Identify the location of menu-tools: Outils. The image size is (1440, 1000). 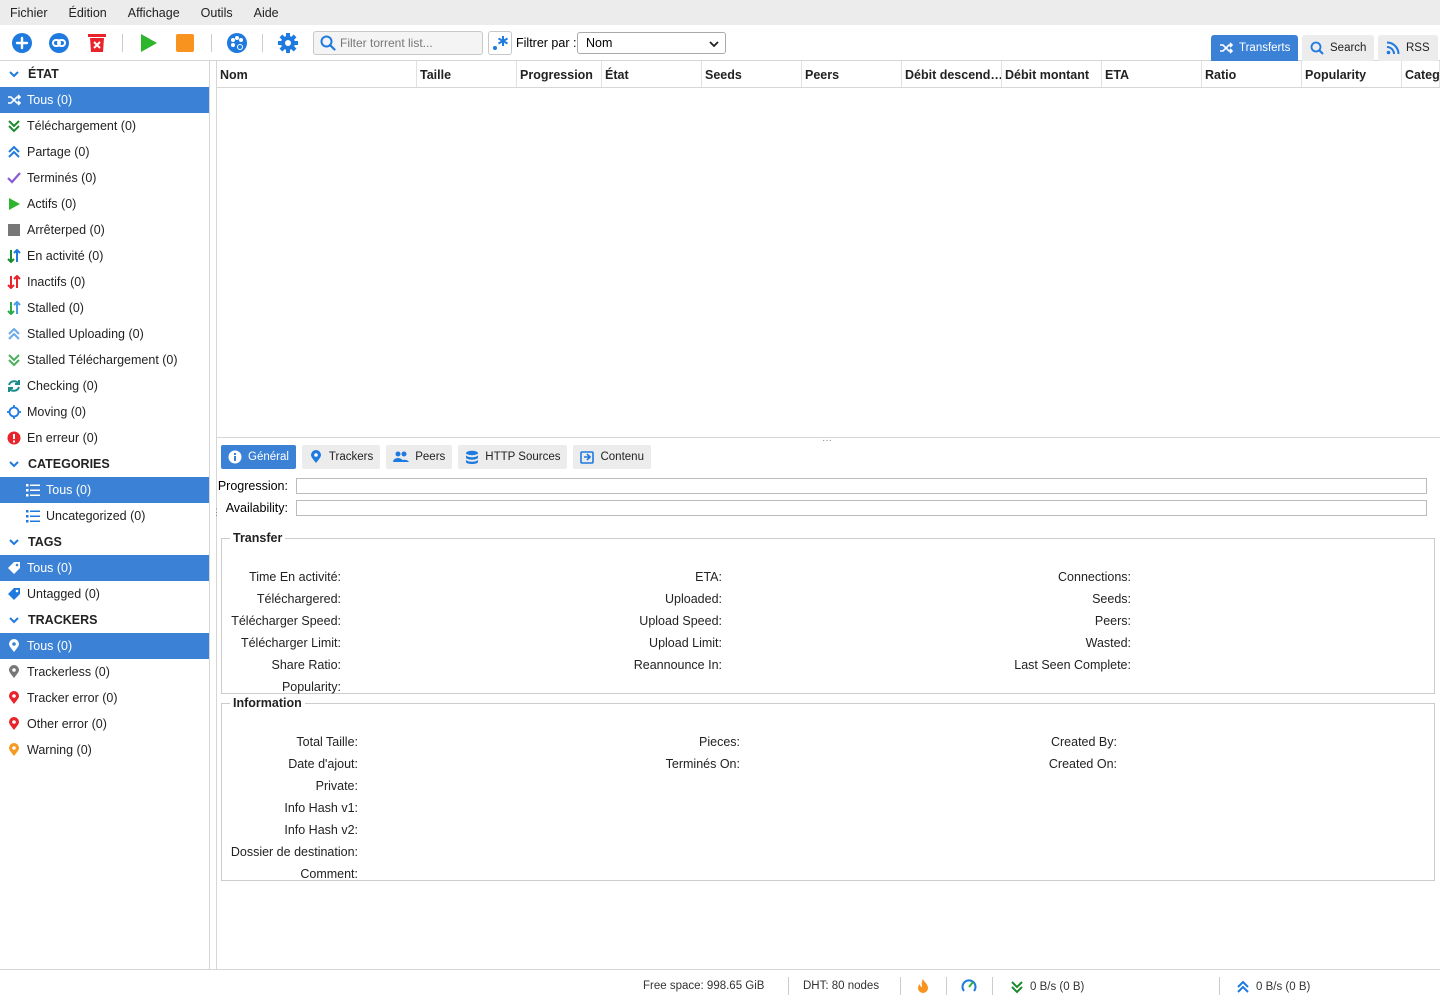
(217, 13).